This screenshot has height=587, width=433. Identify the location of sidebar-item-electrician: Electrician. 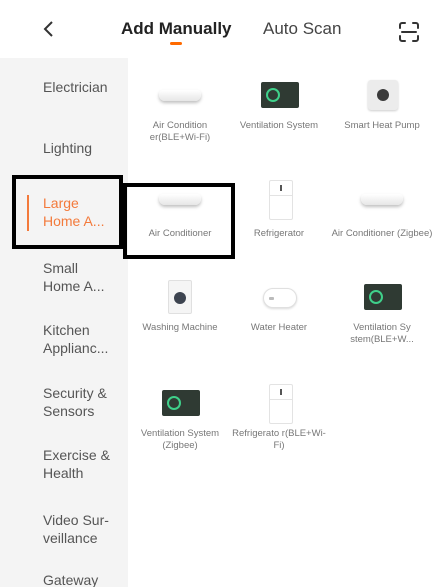
(85, 87).